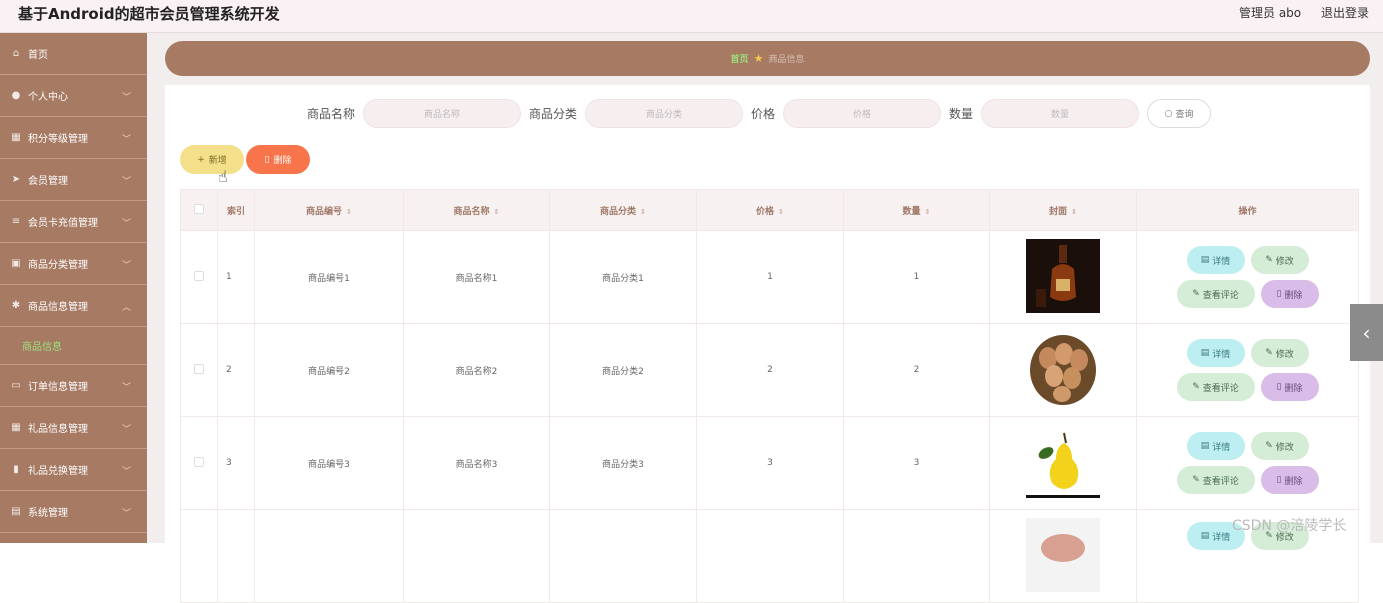 The height and width of the screenshot is (603, 1383). I want to click on row-price: 3, so click(770, 463).